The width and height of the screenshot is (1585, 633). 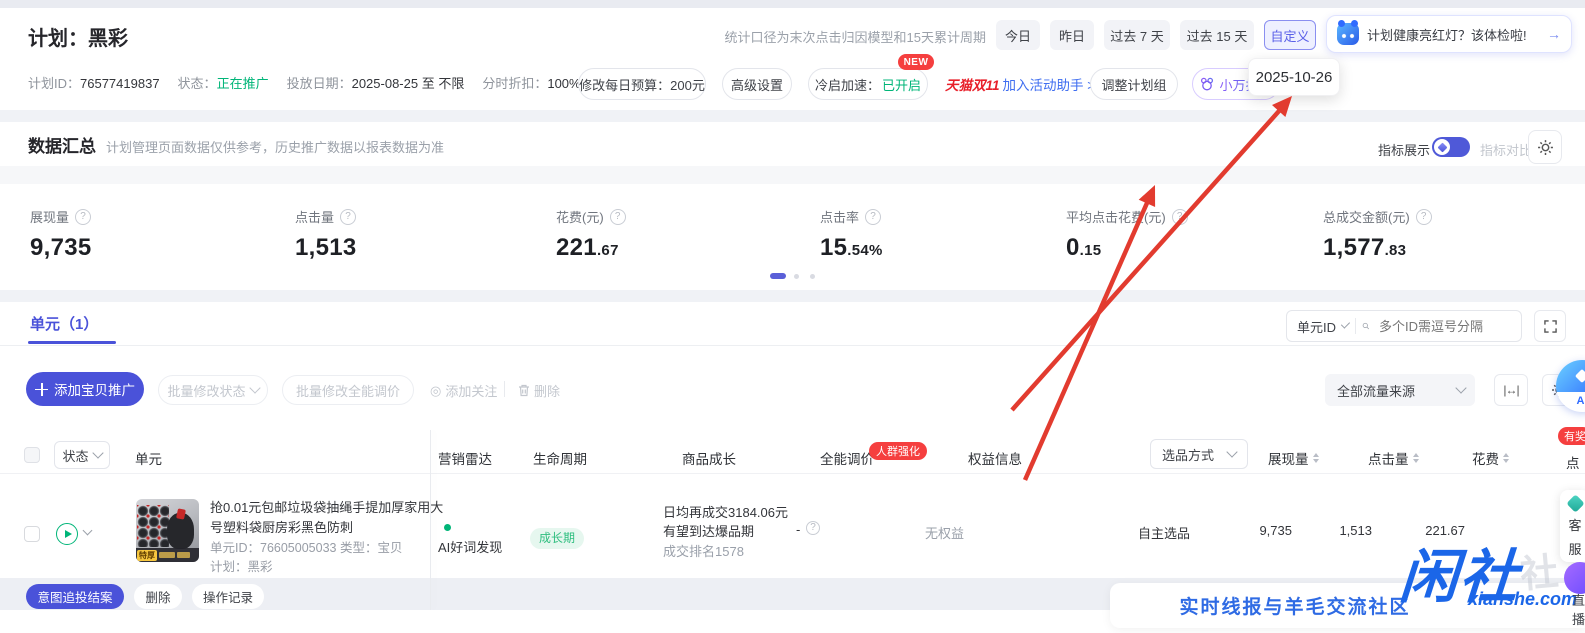 I want to click on radar-dot, so click(x=447, y=527).